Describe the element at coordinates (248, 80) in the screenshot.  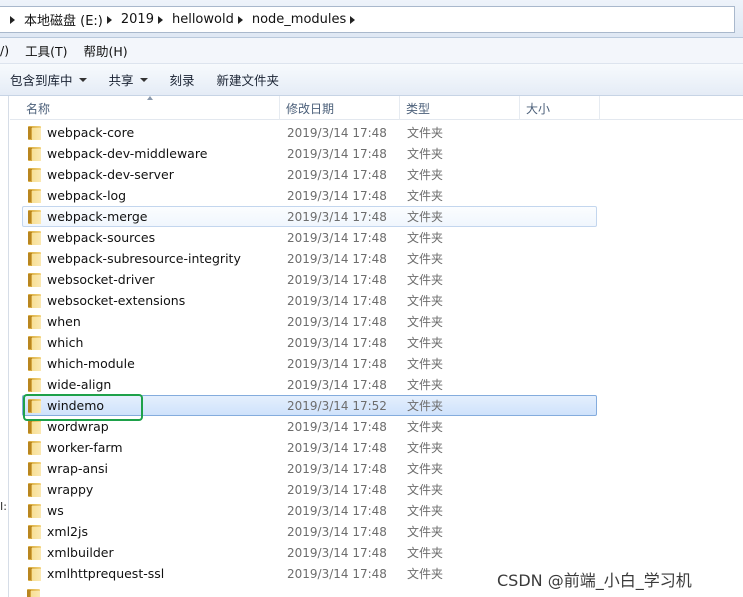
I see `new-folder-button: 新建文件夹` at that location.